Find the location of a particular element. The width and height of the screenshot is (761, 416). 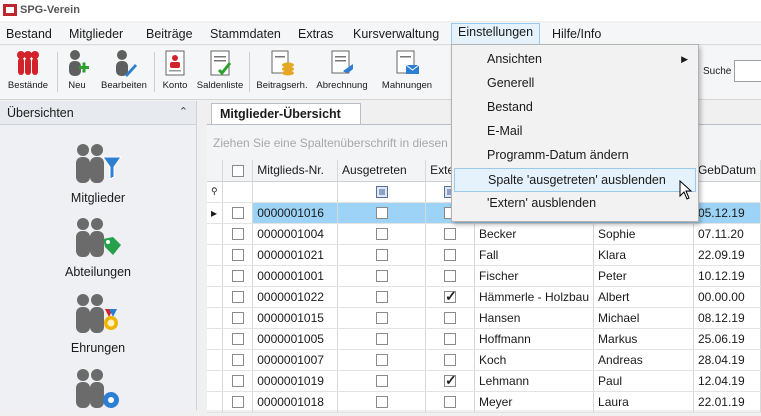

collapse-chevron-icon: ⌃ is located at coordinates (183, 111).